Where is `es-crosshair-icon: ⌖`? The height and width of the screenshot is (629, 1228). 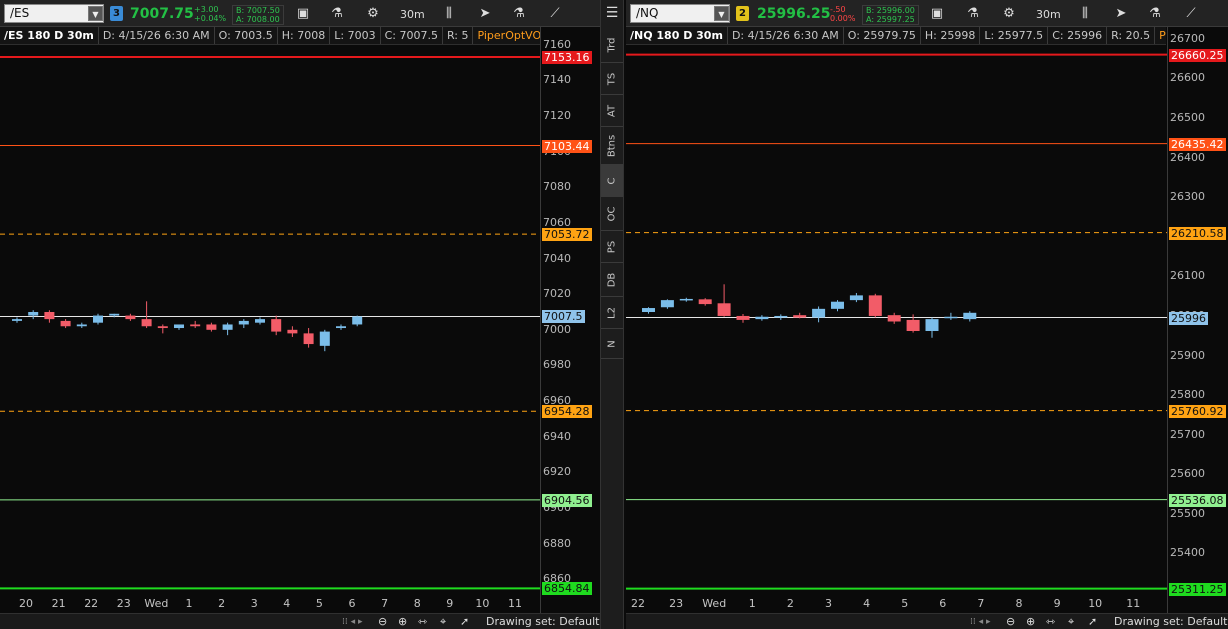
es-crosshair-icon: ⌖ is located at coordinates (443, 622).